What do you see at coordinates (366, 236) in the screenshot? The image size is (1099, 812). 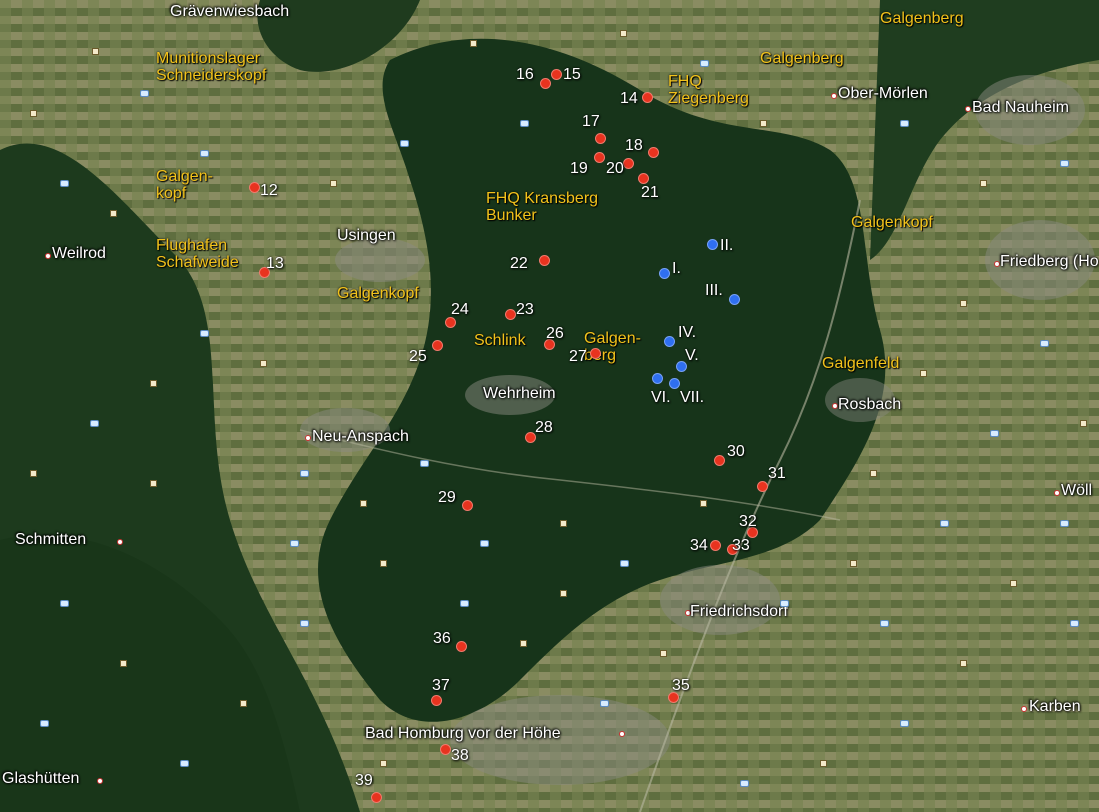 I see `town-label-usingen: Usingen` at bounding box center [366, 236].